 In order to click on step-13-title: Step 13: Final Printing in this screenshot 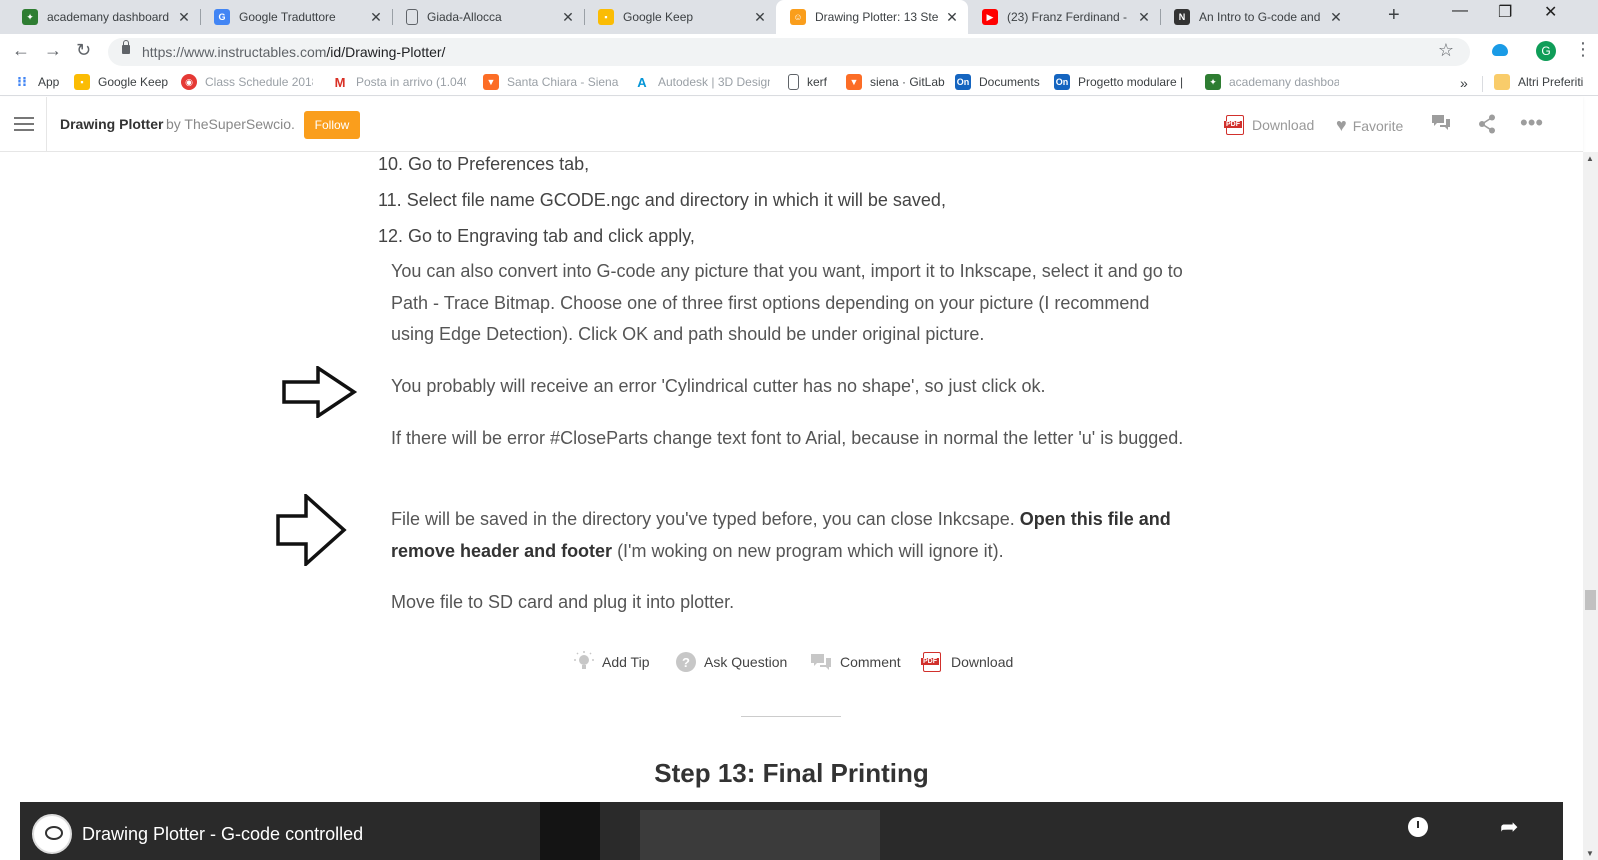, I will do `click(791, 773)`.